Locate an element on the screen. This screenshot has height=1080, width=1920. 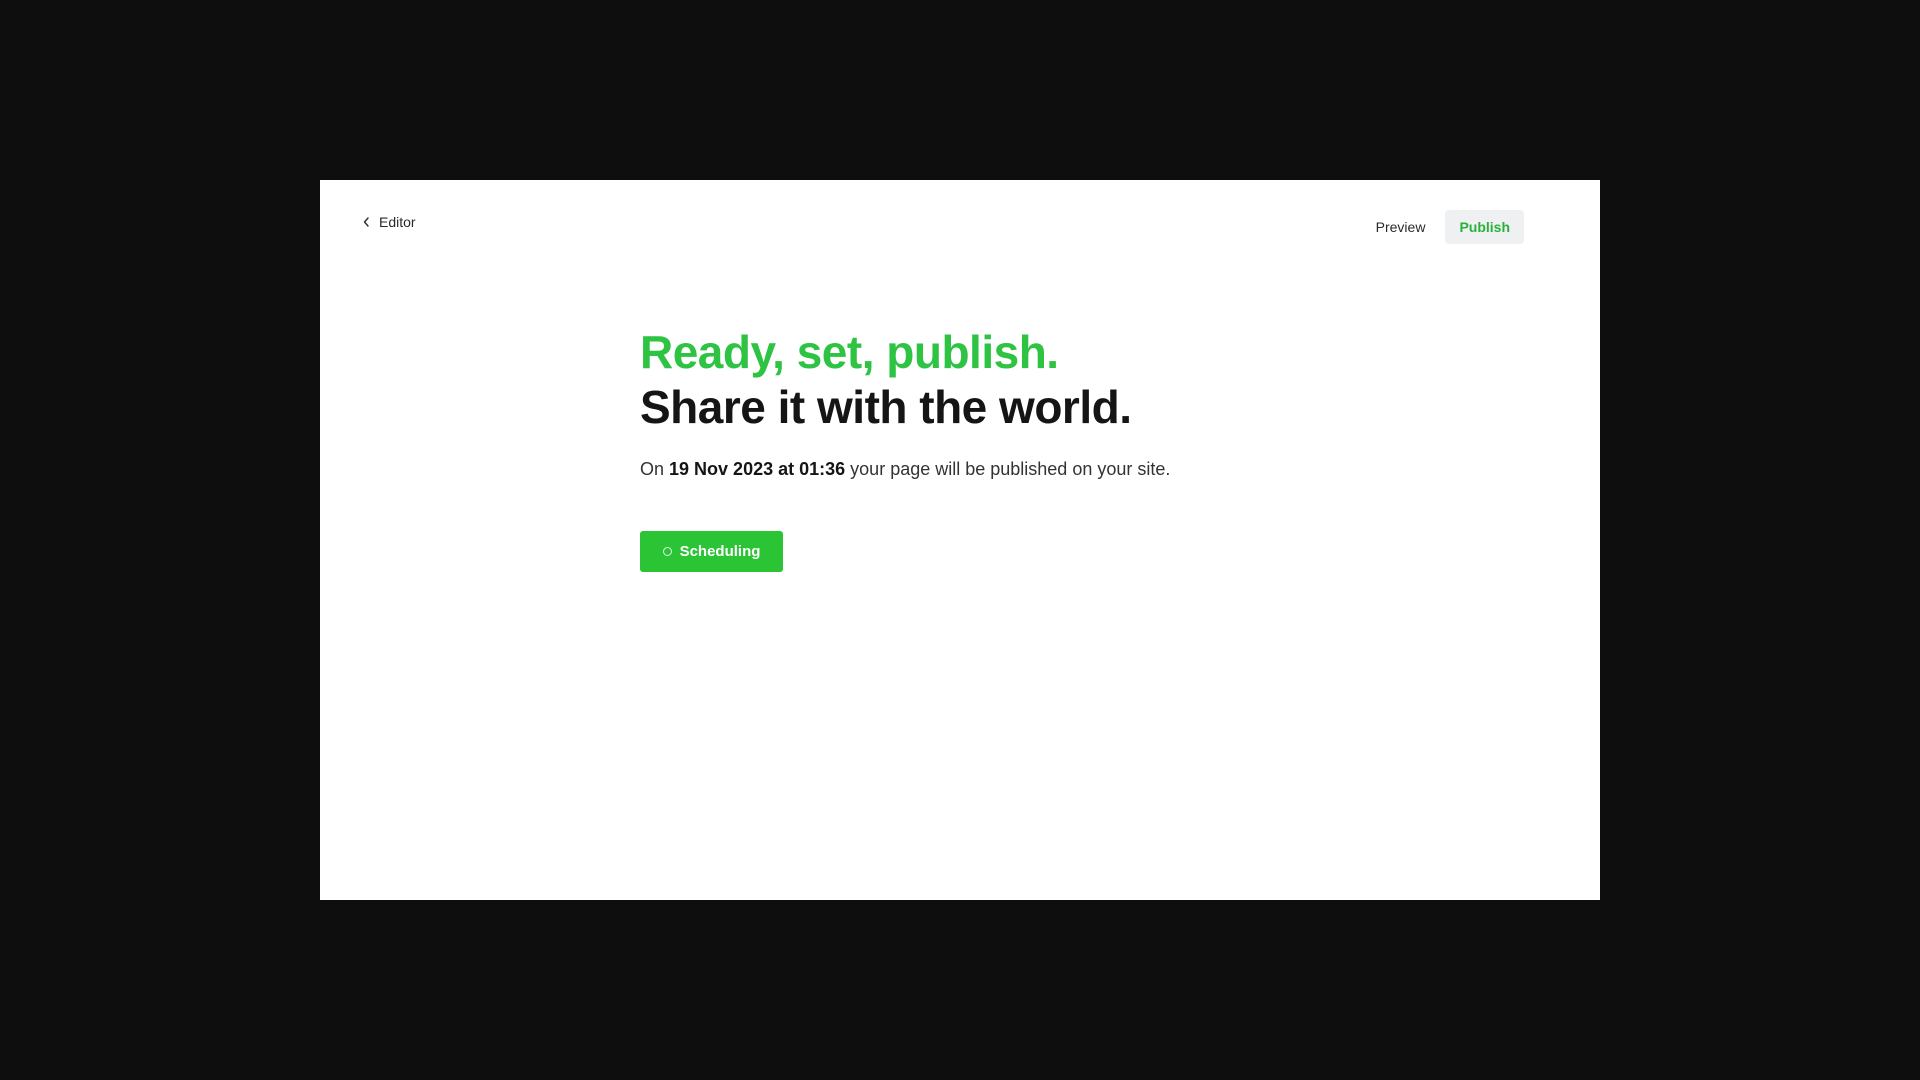
chevron-left-icon is located at coordinates (366, 222).